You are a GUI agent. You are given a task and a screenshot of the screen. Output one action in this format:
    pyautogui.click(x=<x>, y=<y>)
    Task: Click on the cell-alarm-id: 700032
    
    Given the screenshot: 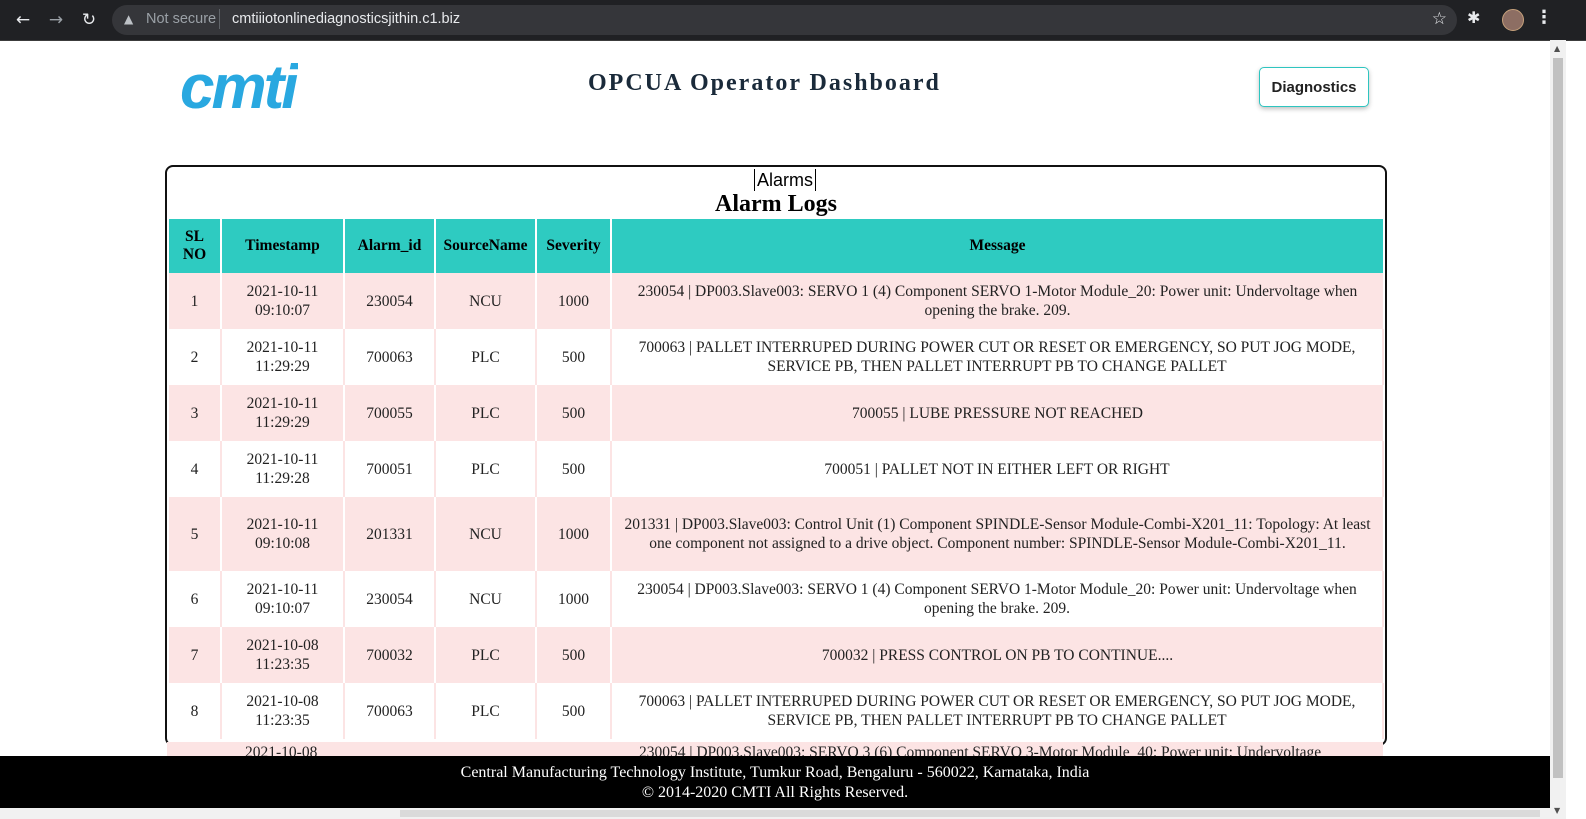 What is the action you would take?
    pyautogui.click(x=390, y=655)
    